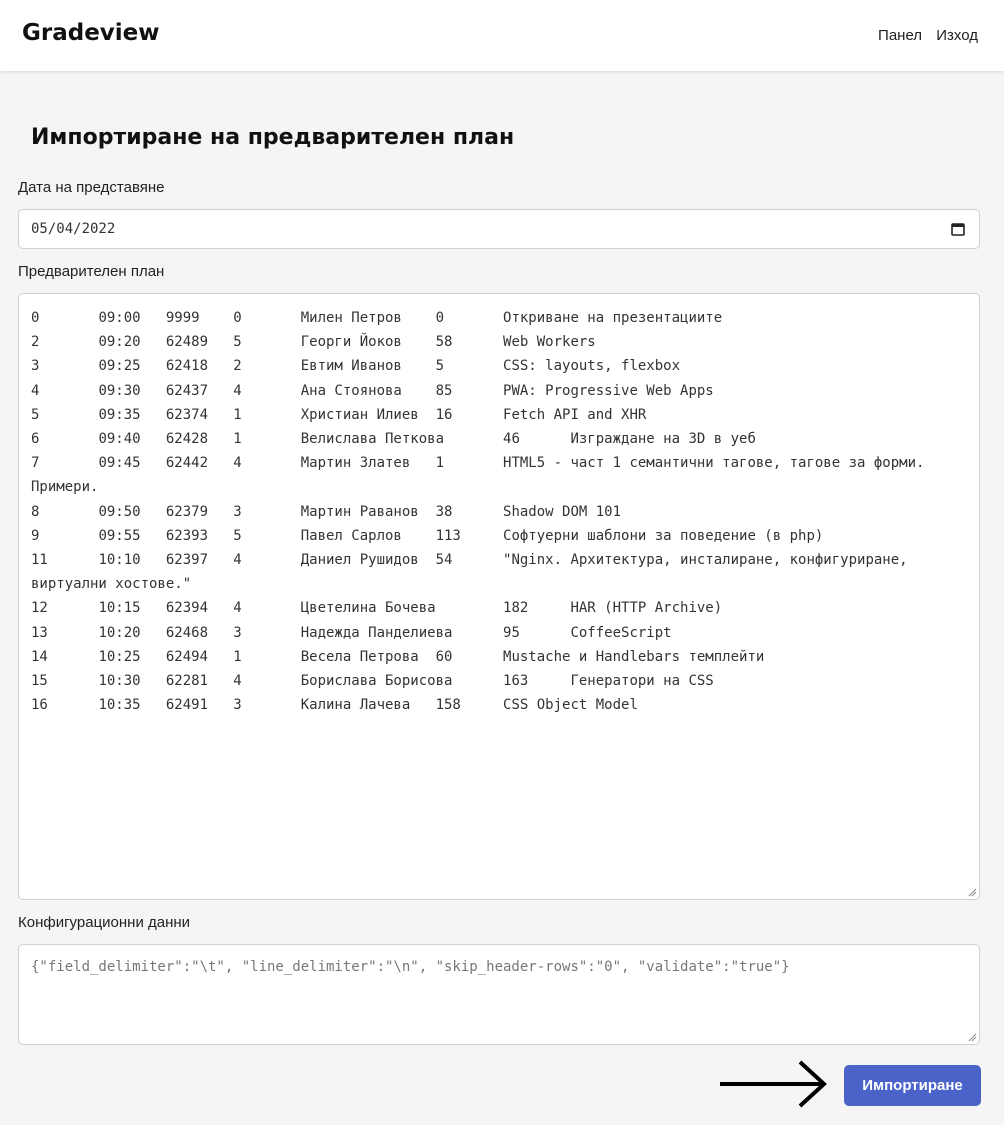 The image size is (1004, 1125). Describe the element at coordinates (91, 271) in the screenshot. I see `plan-label: Предварителен план` at that location.